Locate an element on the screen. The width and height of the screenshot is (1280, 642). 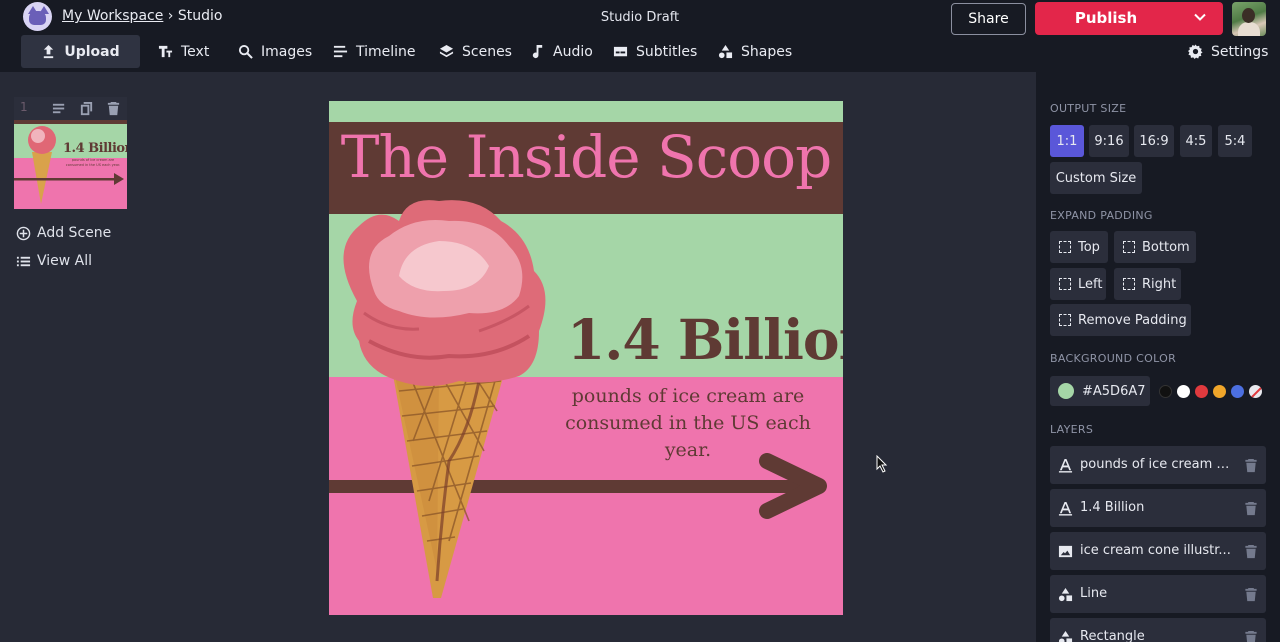
padding-bottom-label: Bottom is located at coordinates (1166, 247).